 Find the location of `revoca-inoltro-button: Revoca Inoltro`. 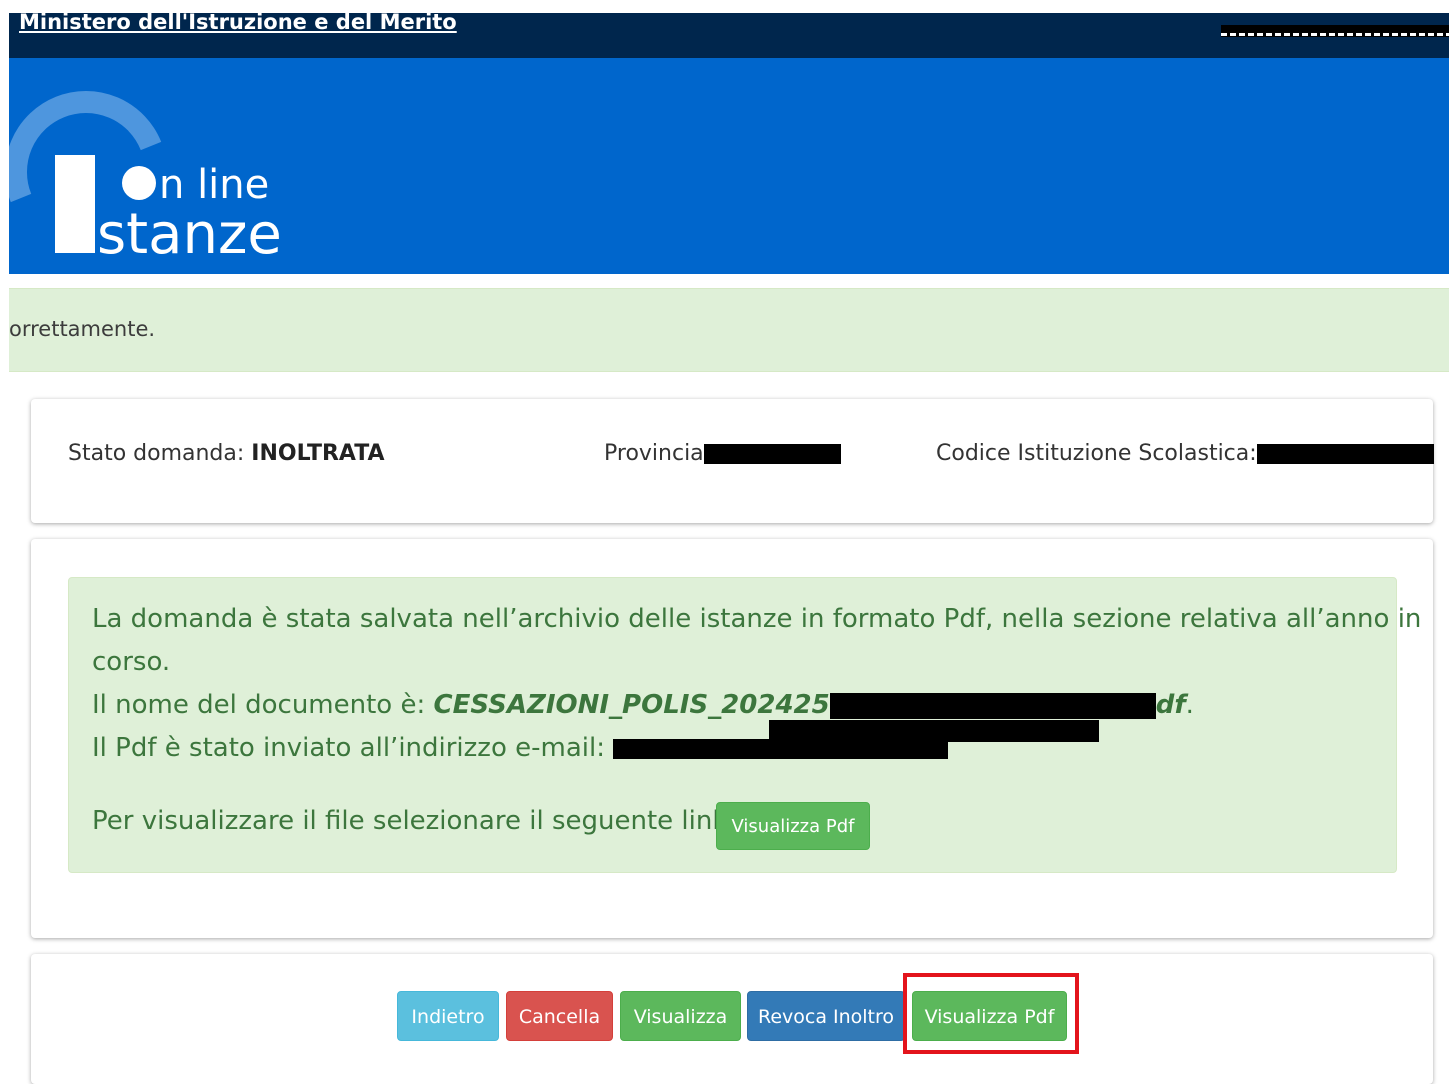

revoca-inoltro-button: Revoca Inoltro is located at coordinates (826, 1016).